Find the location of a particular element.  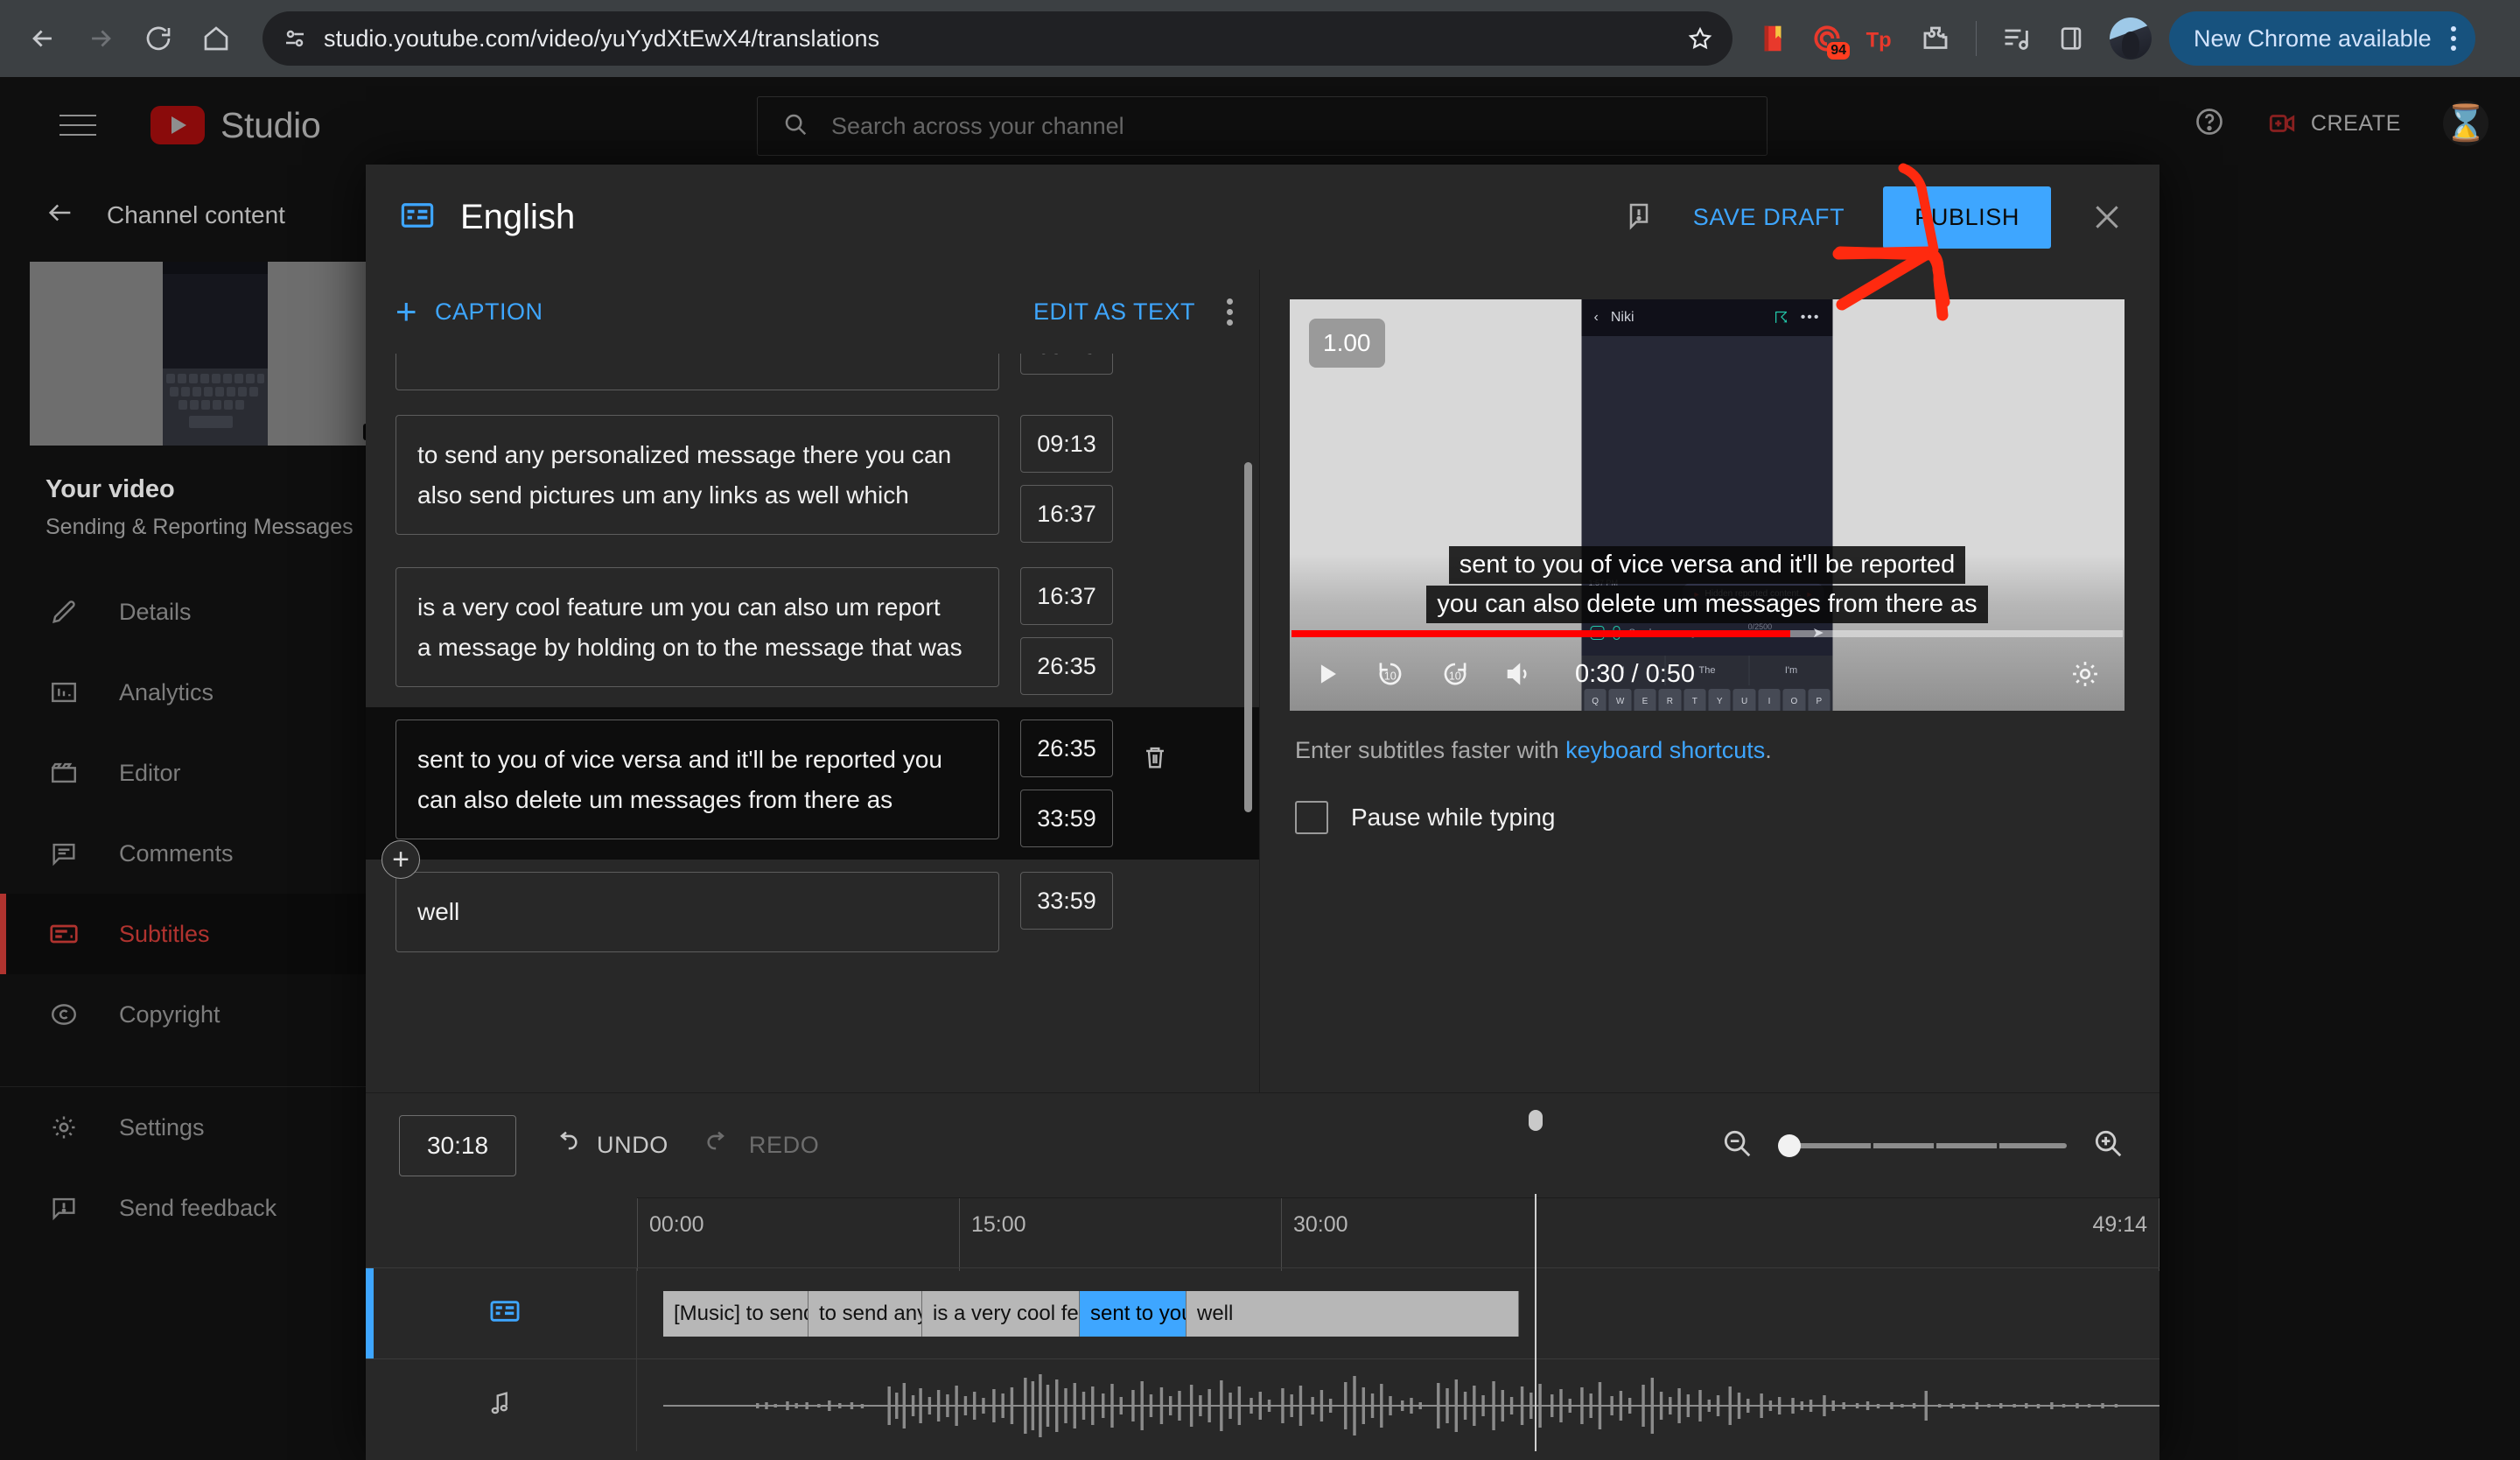

studio-logo: Studio is located at coordinates (235, 125).